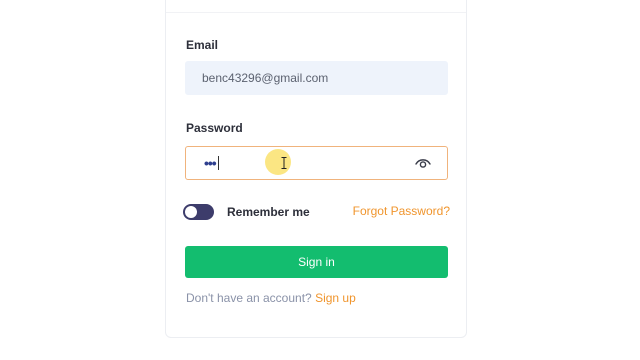 The height and width of the screenshot is (360, 640). I want to click on sign-in-button: Sign in, so click(316, 262).